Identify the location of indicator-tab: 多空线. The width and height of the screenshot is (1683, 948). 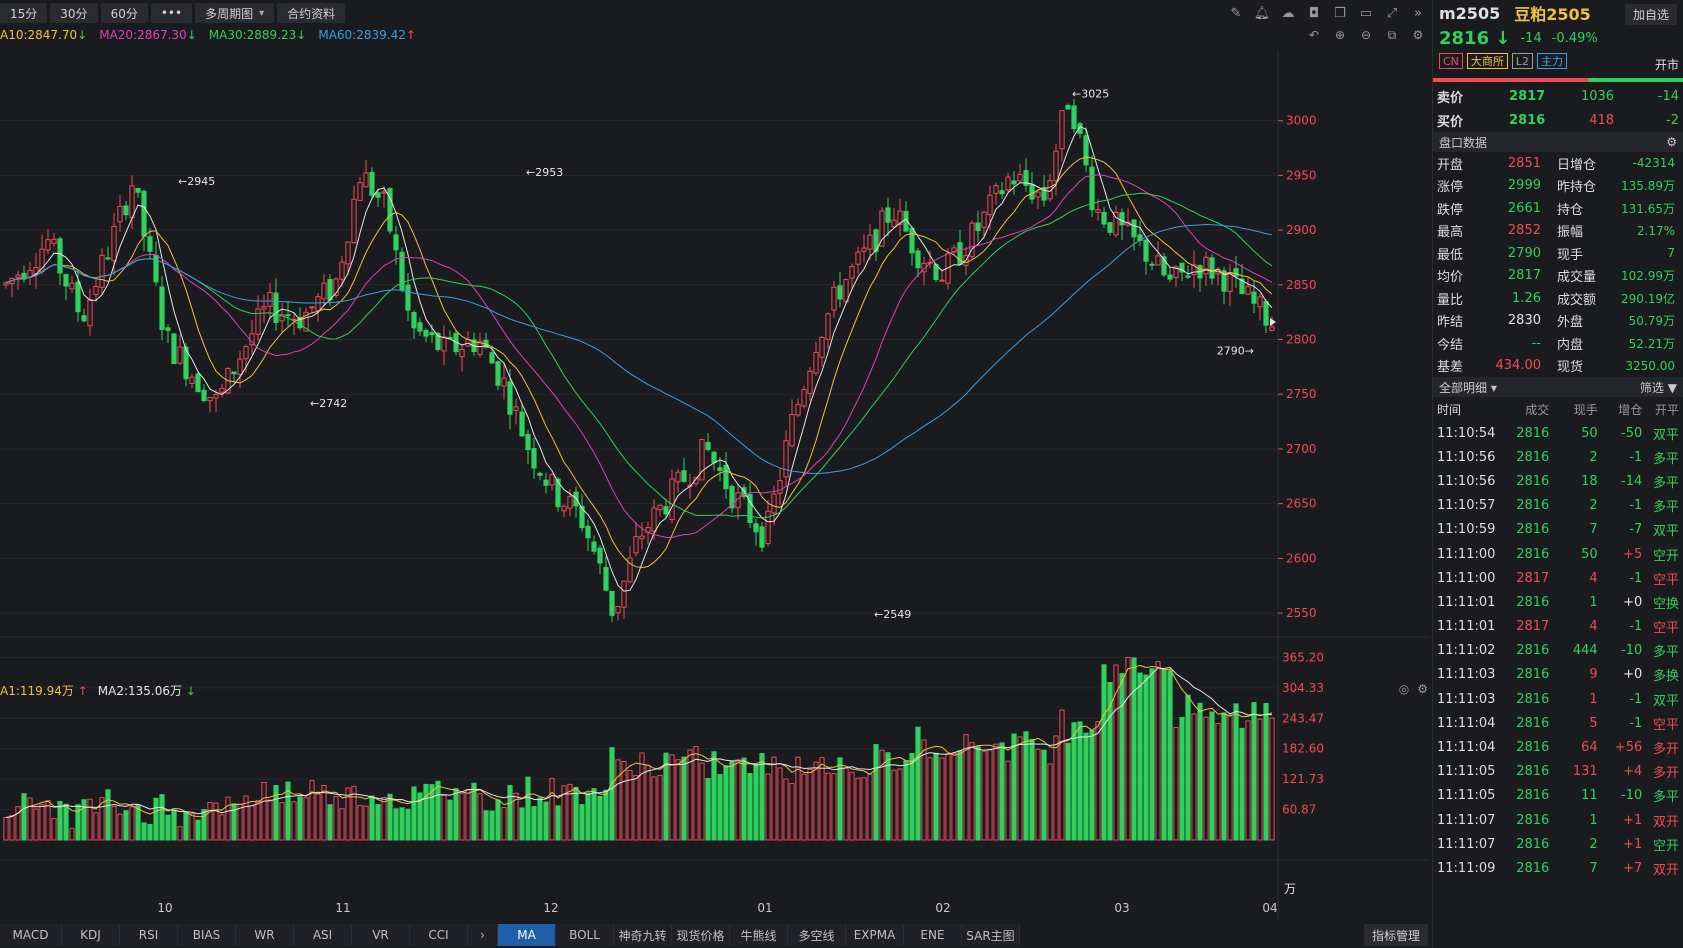
(817, 935).